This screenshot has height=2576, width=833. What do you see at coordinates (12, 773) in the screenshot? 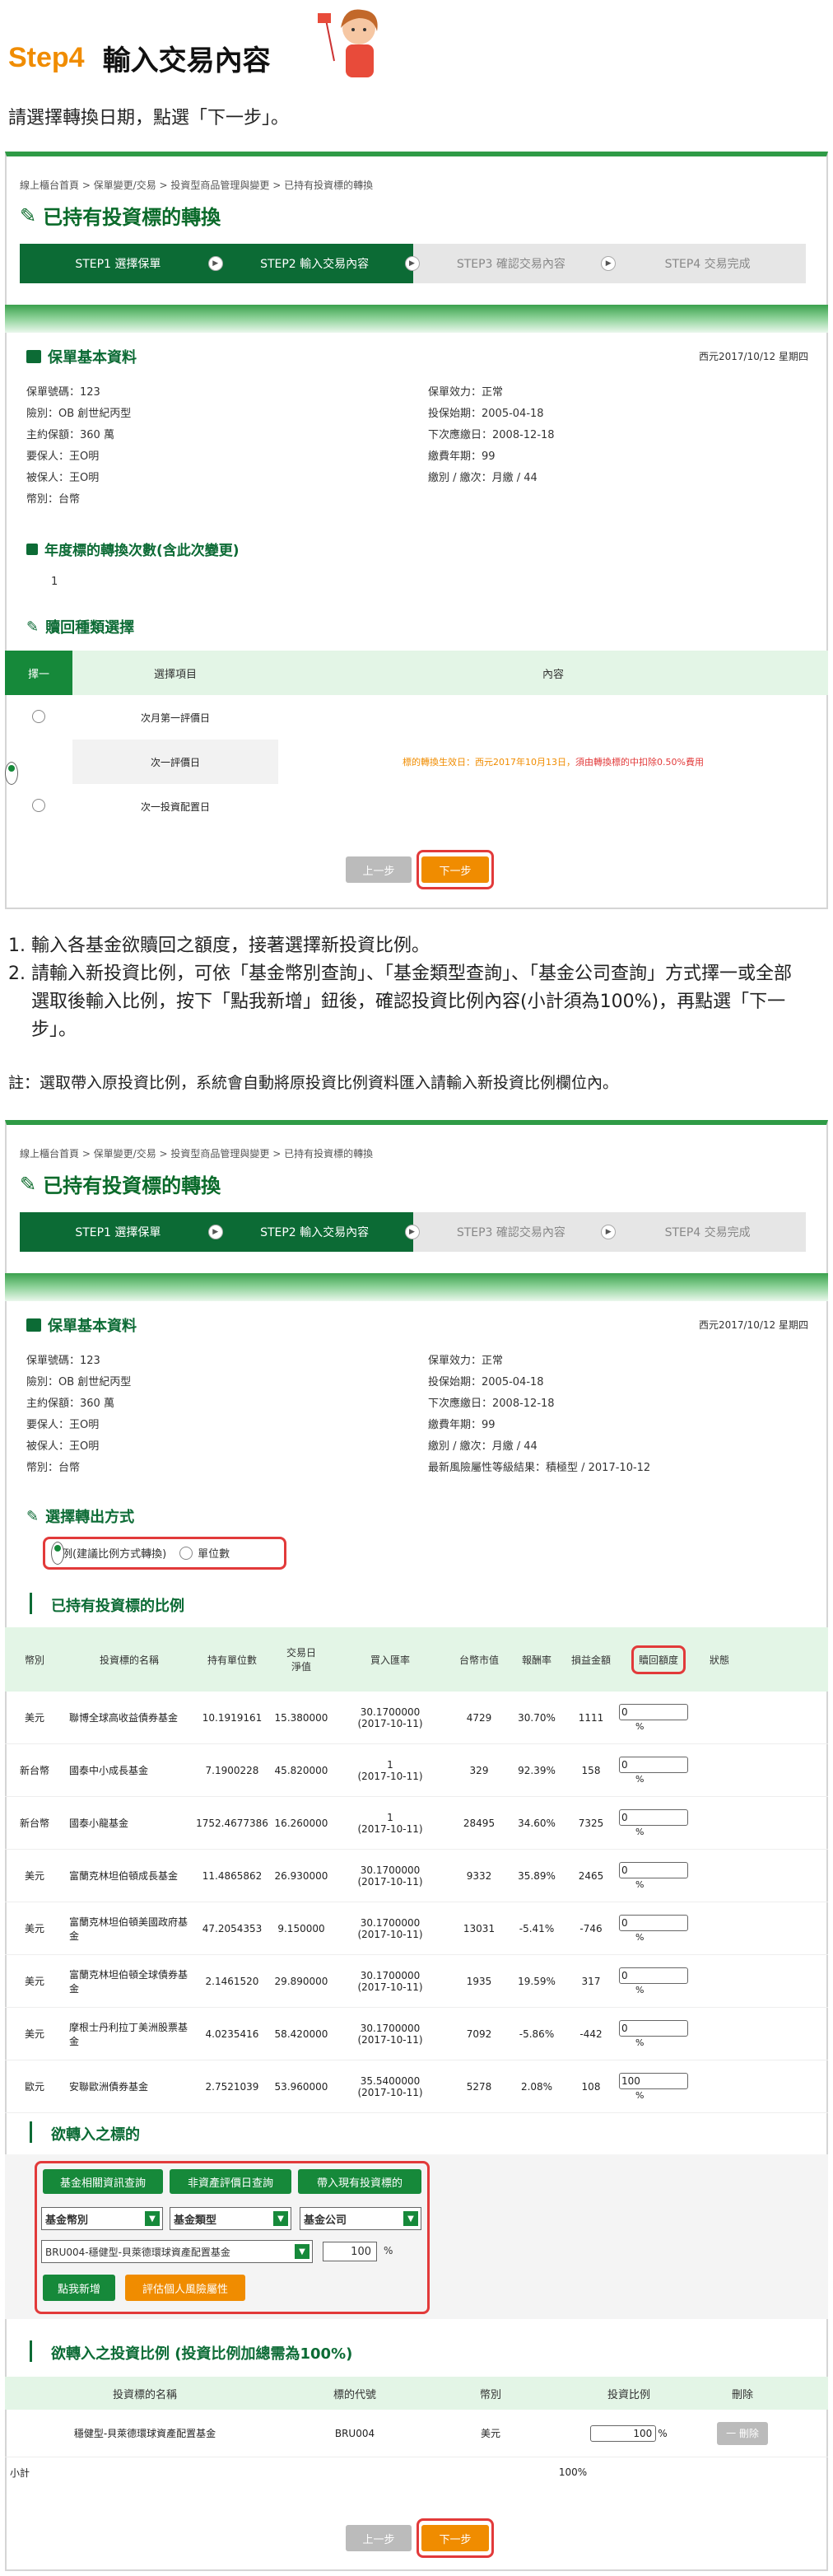
I see `radio-next-valuation` at bounding box center [12, 773].